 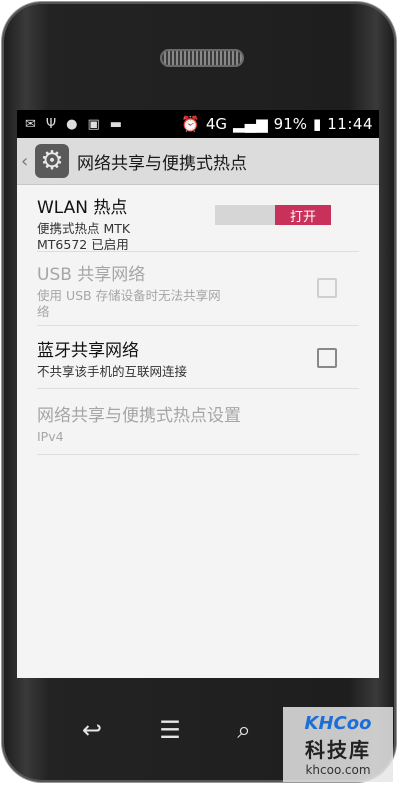 What do you see at coordinates (112, 371) in the screenshot?
I see `bluetooth-tethering-subtitle: 不共享该手机的互联网连接` at bounding box center [112, 371].